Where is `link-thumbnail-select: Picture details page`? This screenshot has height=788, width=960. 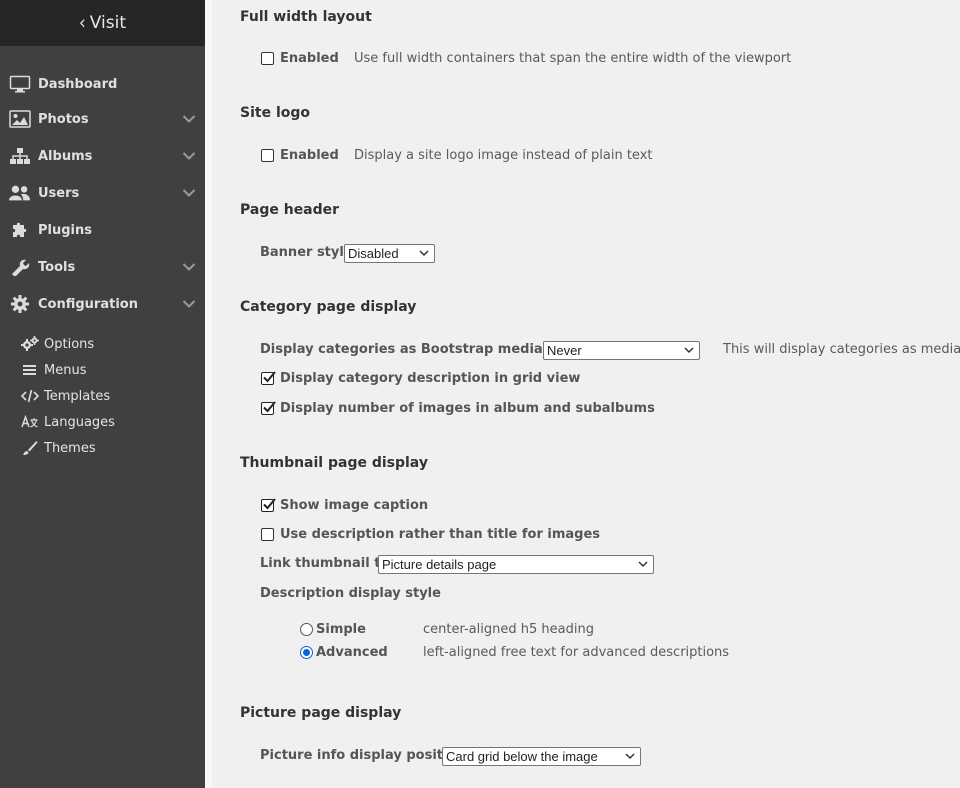
link-thumbnail-select: Picture details page is located at coordinates (516, 564).